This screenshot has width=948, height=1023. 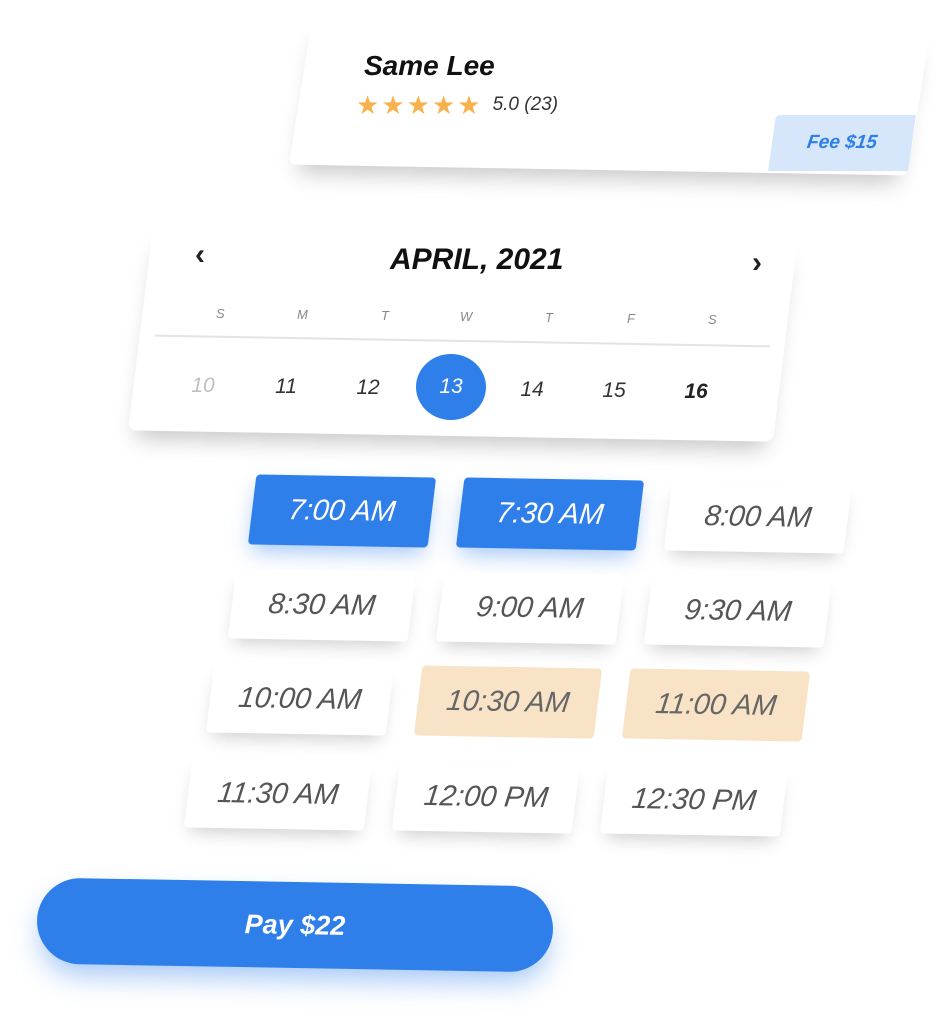 I want to click on time-slot-unavailable: 10:30 AM, so click(x=508, y=702).